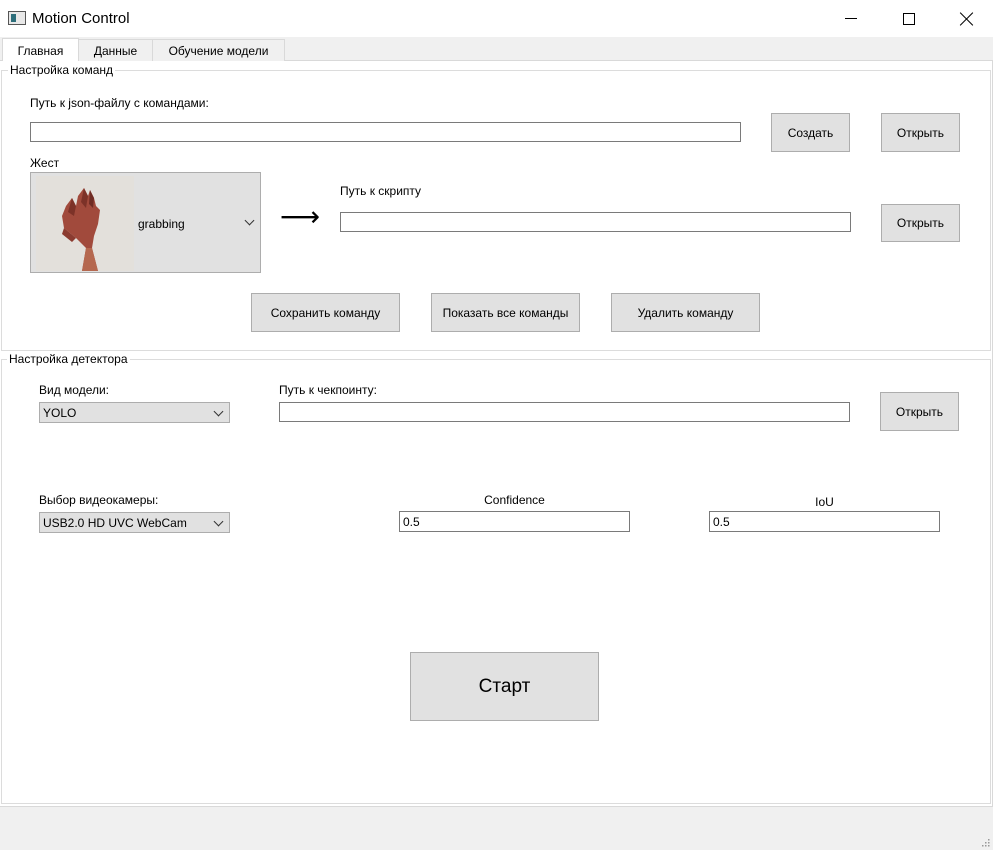  Describe the element at coordinates (328, 390) in the screenshot. I see `checkpoint-label: Путь к чекпоинту:` at that location.